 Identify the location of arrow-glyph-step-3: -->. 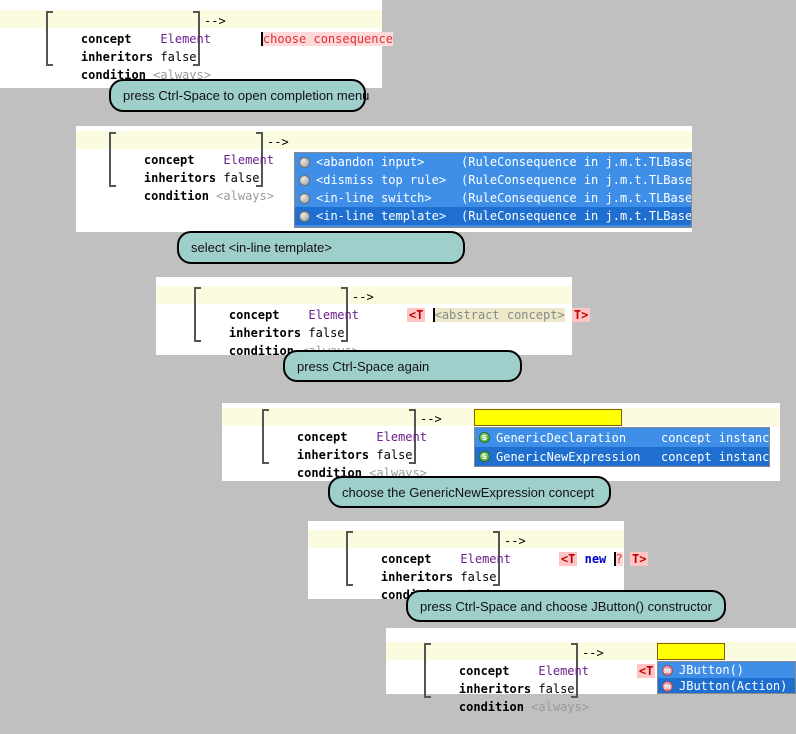
(363, 297).